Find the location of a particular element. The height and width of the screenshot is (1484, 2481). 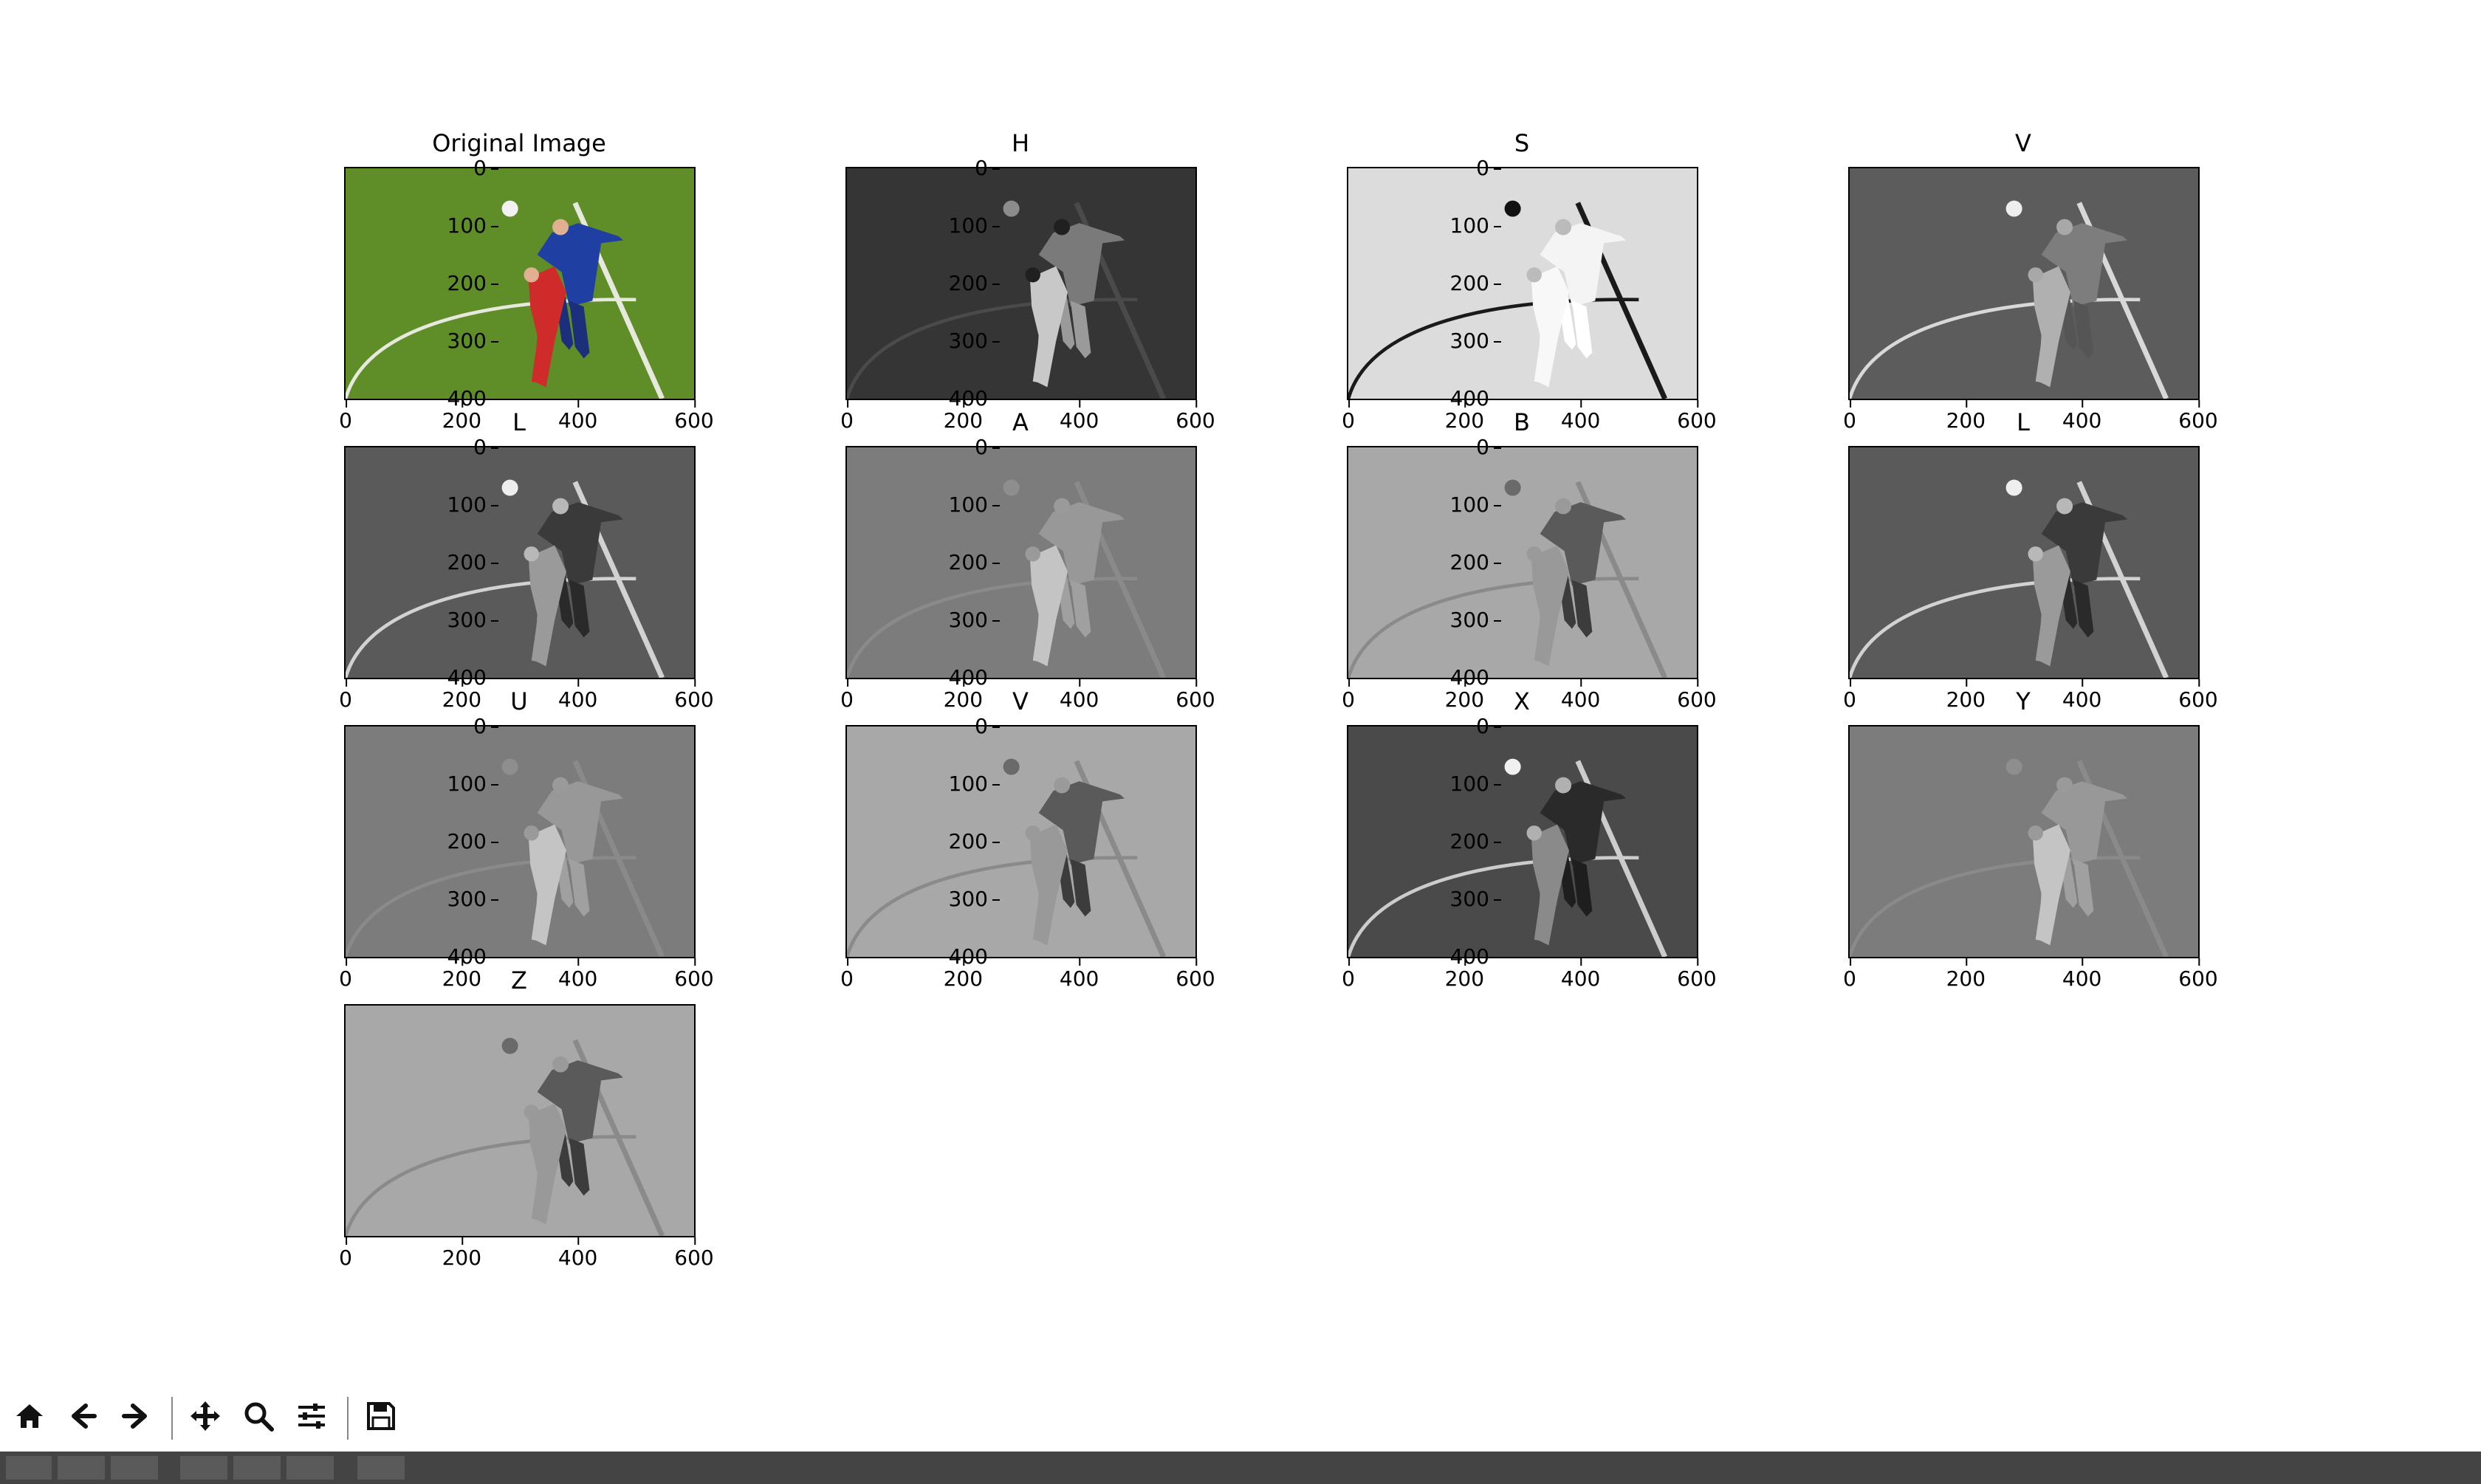

subplot-title: L is located at coordinates (519, 422).